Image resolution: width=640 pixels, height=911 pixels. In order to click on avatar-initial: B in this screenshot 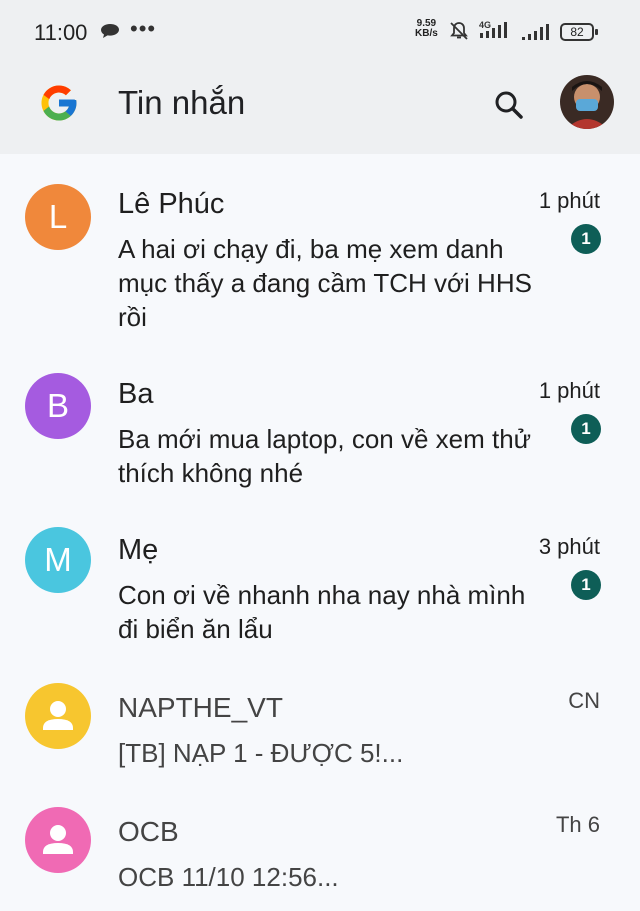, I will do `click(57, 405)`.